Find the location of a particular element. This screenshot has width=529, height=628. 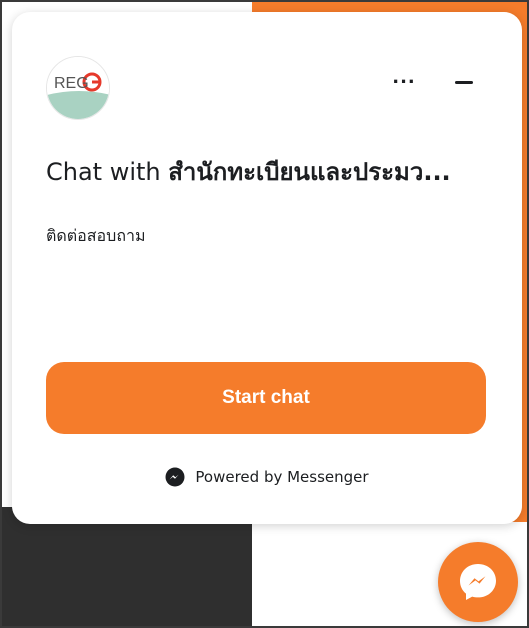

messenger-chat-fab is located at coordinates (478, 582).